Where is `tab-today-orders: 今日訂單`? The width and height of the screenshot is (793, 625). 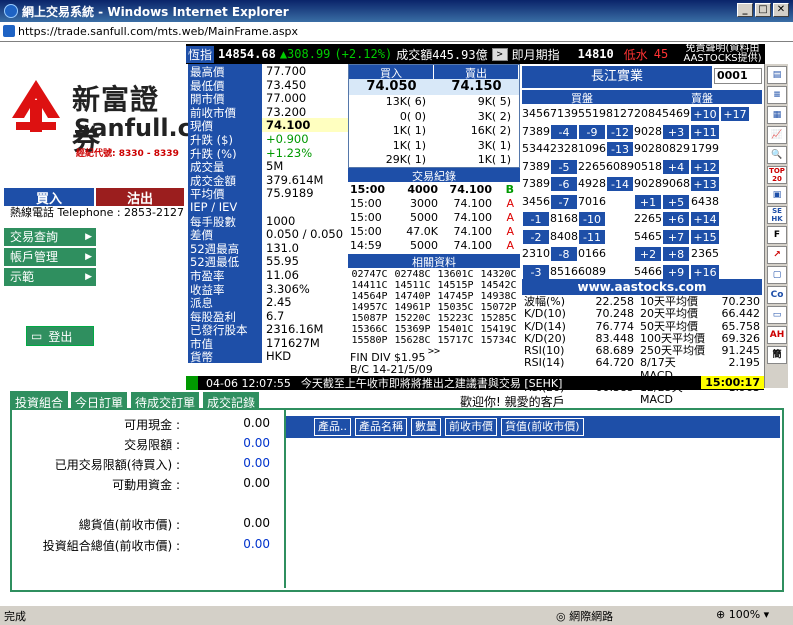
tab-today-orders: 今日訂單 is located at coordinates (99, 400).